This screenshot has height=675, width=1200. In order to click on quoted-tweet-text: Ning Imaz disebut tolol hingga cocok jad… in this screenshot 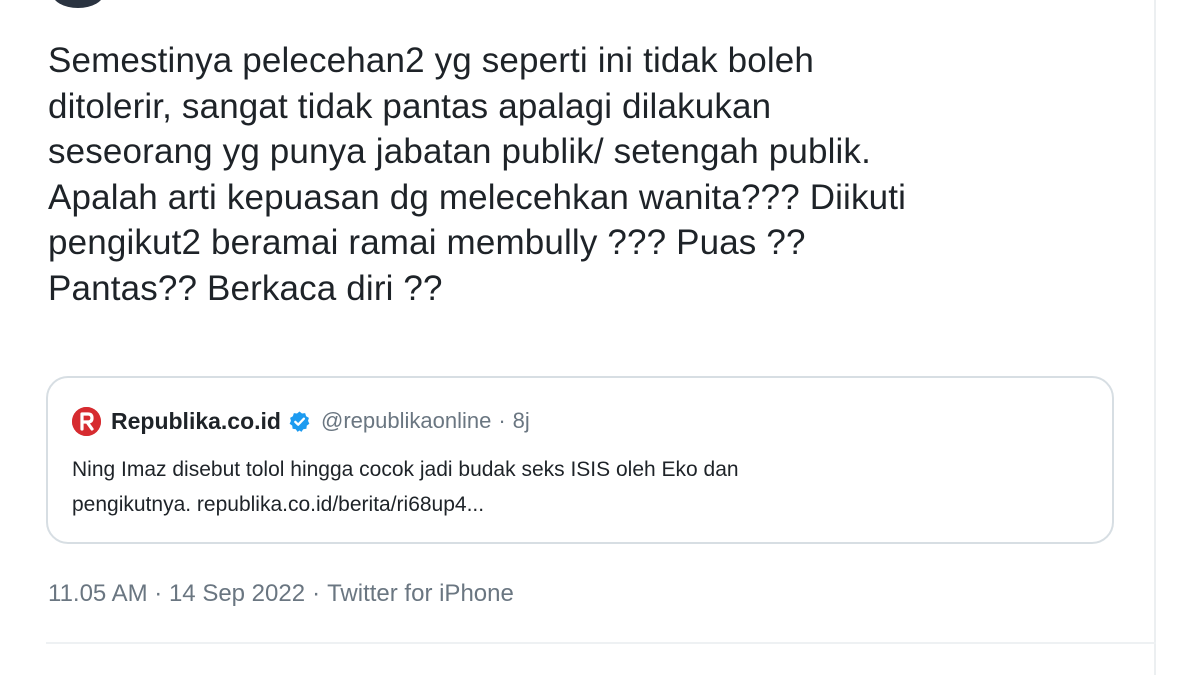, I will do `click(405, 487)`.